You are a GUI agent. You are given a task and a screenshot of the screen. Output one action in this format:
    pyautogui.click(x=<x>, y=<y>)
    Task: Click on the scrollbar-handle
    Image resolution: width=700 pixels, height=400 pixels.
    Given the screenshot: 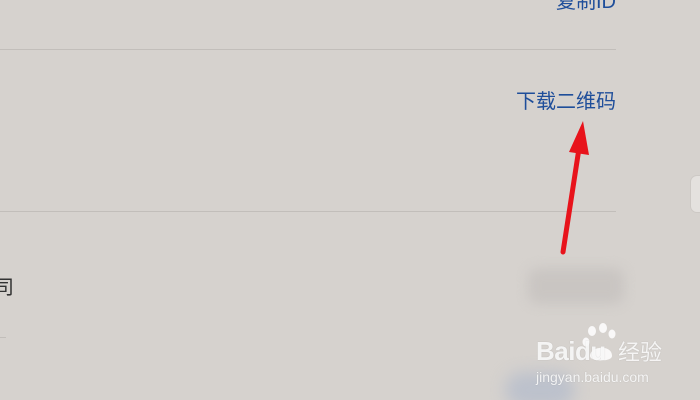 What is the action you would take?
    pyautogui.click(x=695, y=194)
    